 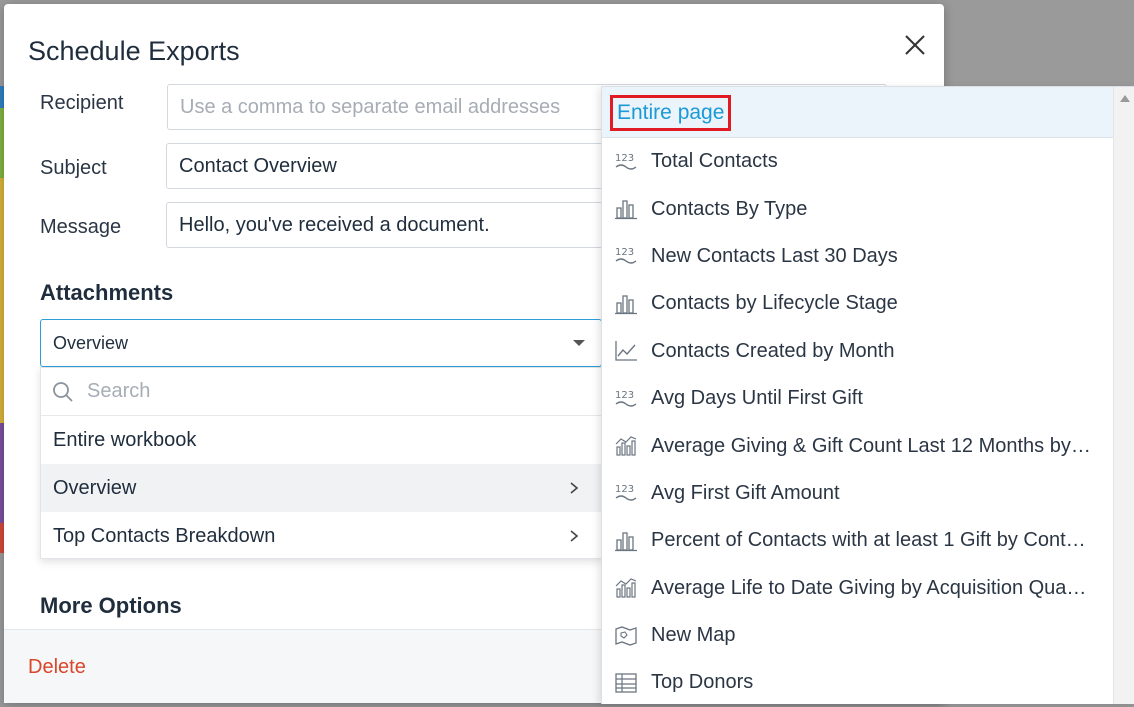 What do you see at coordinates (134, 51) in the screenshot?
I see `modal-title: Schedule Exports` at bounding box center [134, 51].